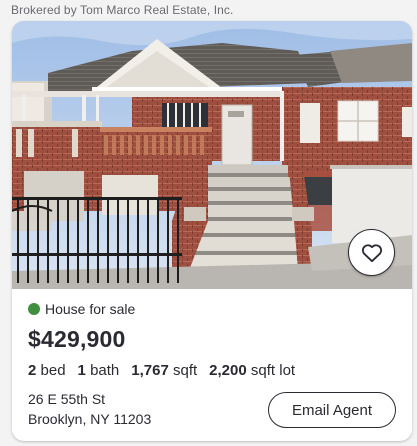 The height and width of the screenshot is (446, 417). Describe the element at coordinates (122, 10) in the screenshot. I see `broker-attribution: Brokered by Tom Marco Real Estate, Inc.` at that location.